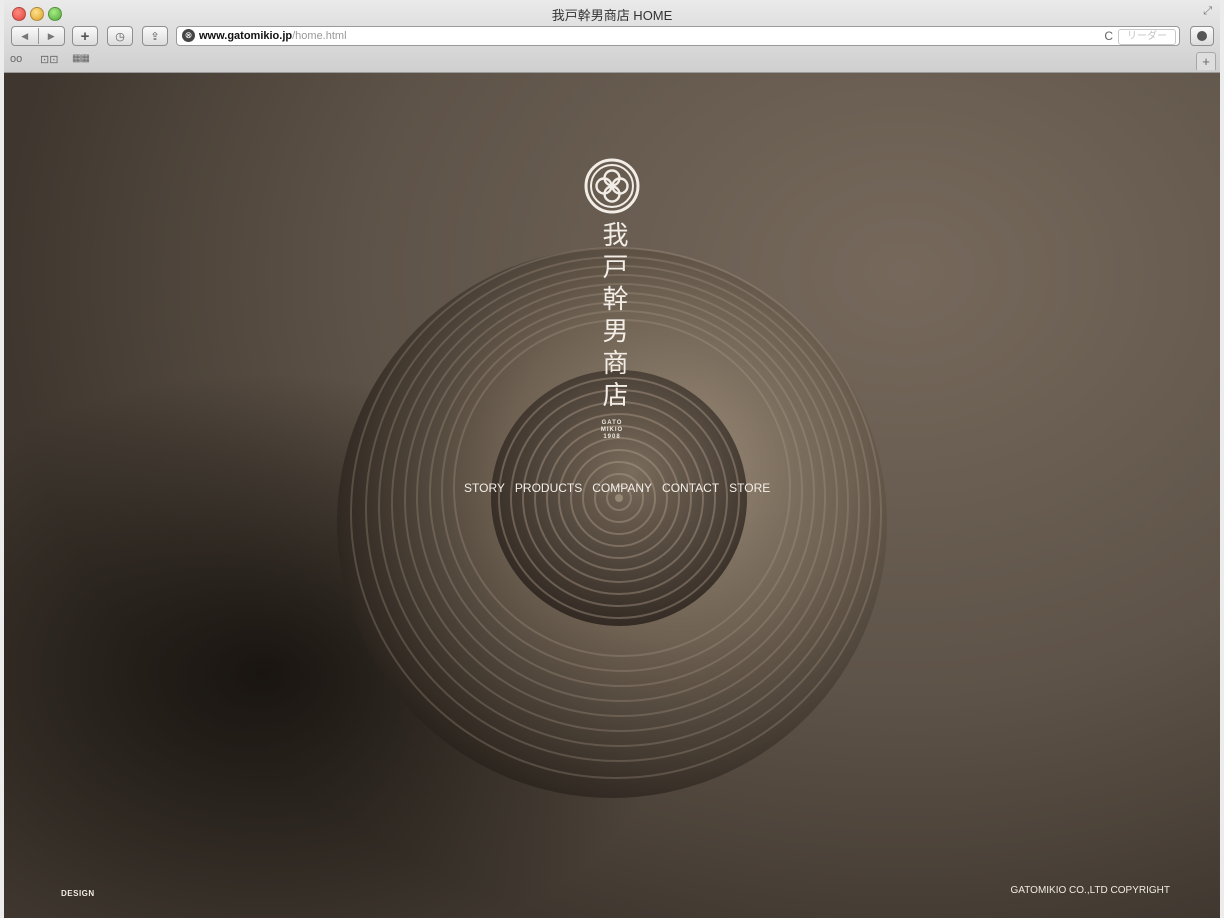 This screenshot has width=1224, height=918. I want to click on brand-name: 我戸幹男商店, so click(612, 317).